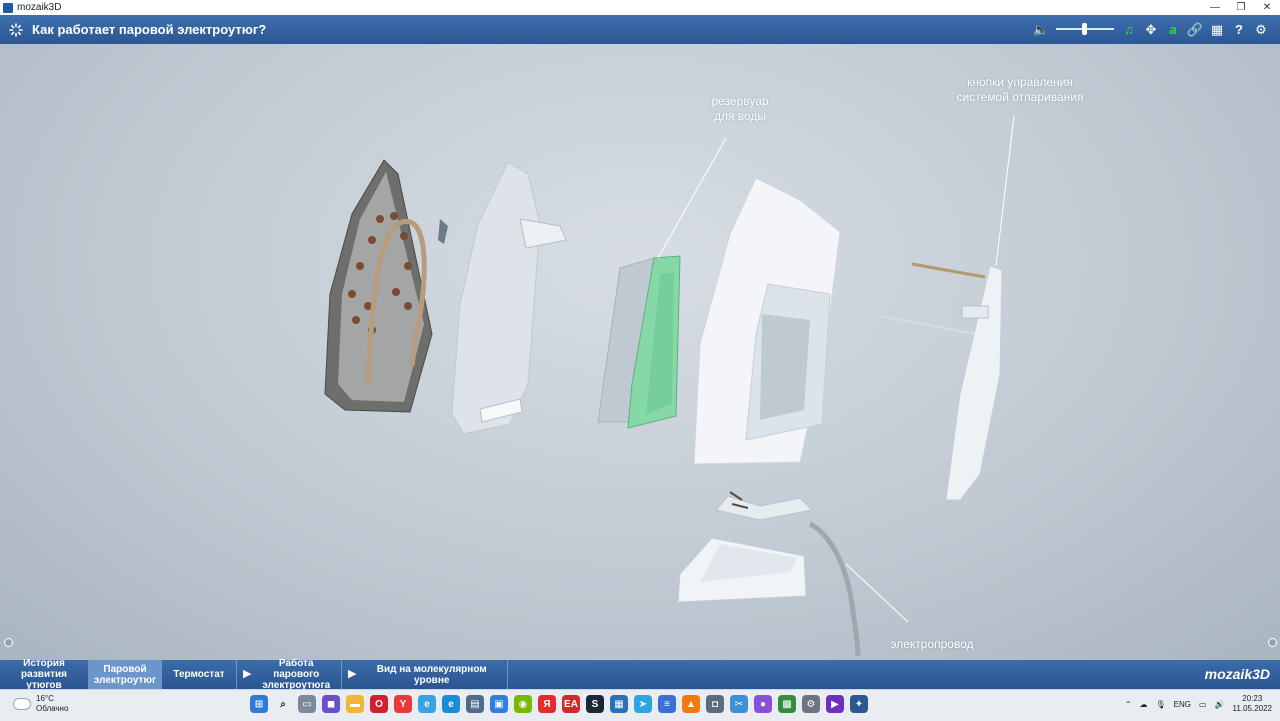 The image size is (1280, 721). Describe the element at coordinates (667, 704) in the screenshot. I see `notepad-icon: ≡` at that location.